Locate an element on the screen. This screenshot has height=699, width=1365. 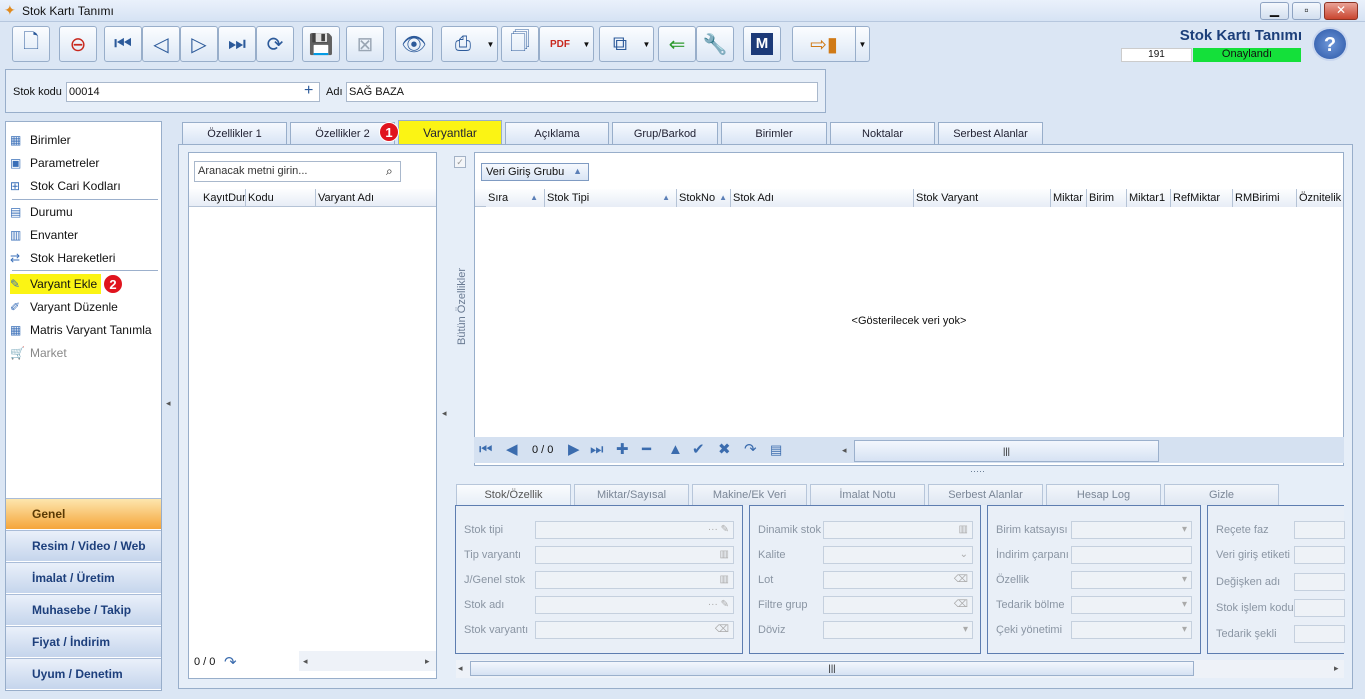
copy-button: ⧉ is located at coordinates (620, 44).